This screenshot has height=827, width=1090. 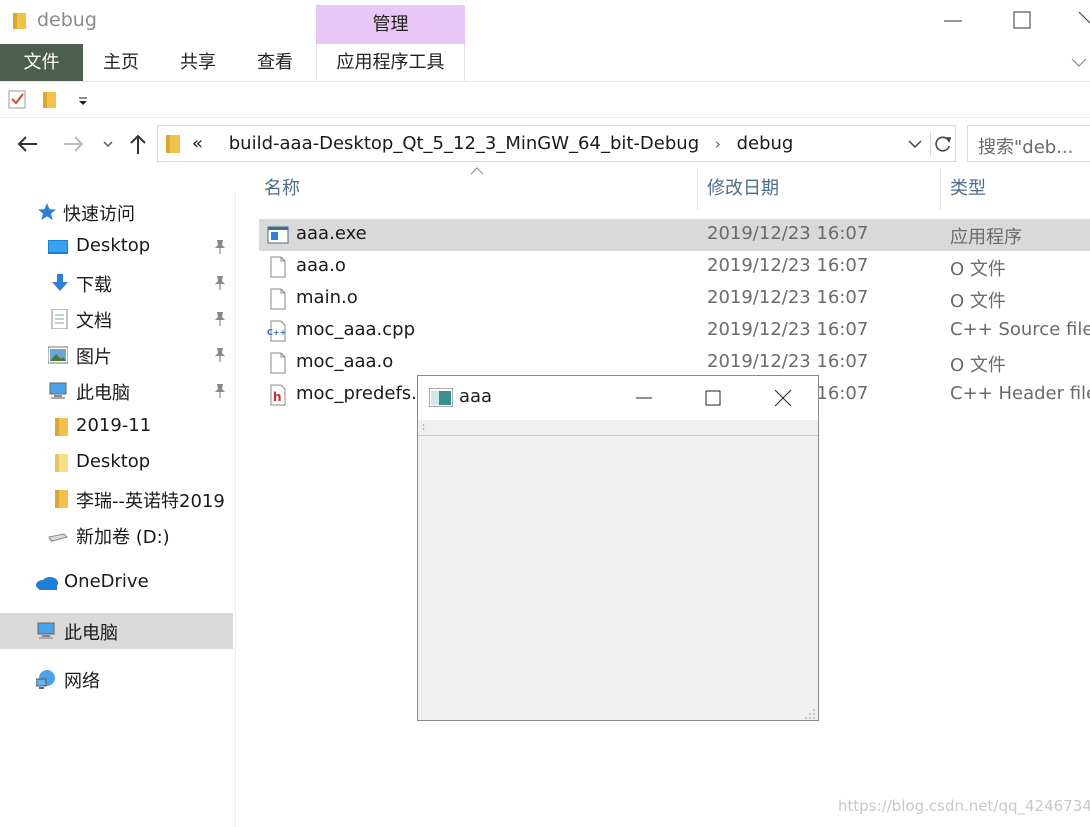 I want to click on sidebar-item-label: 2019-11, so click(x=114, y=425).